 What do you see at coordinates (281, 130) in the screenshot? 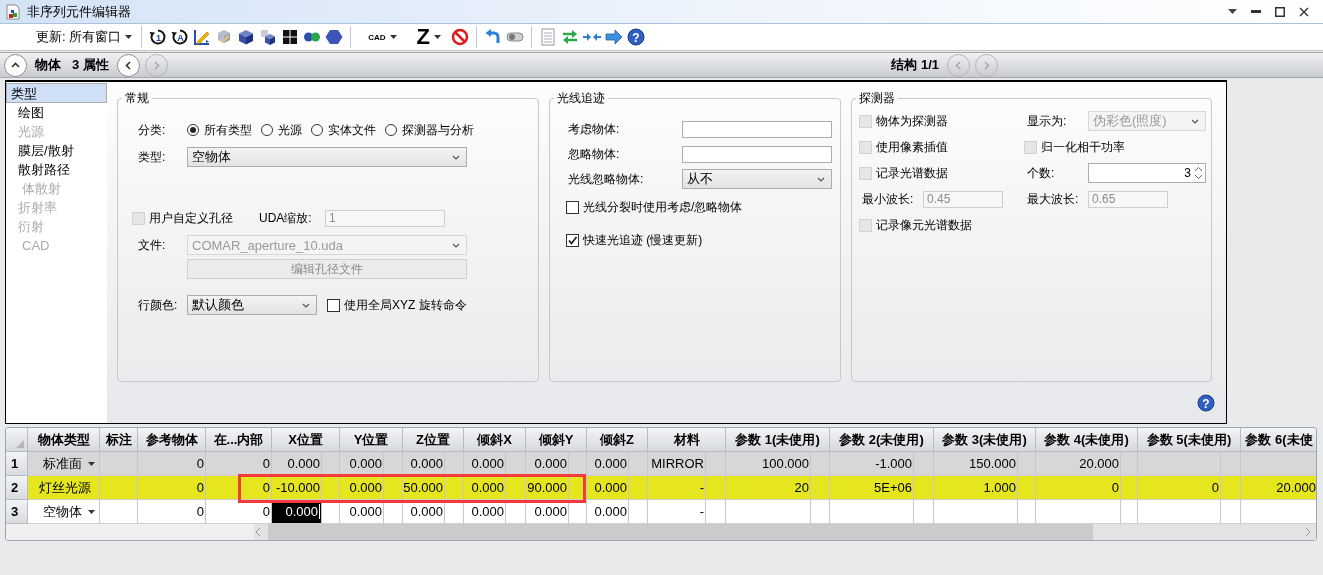
I see `radio-button: 光源` at bounding box center [281, 130].